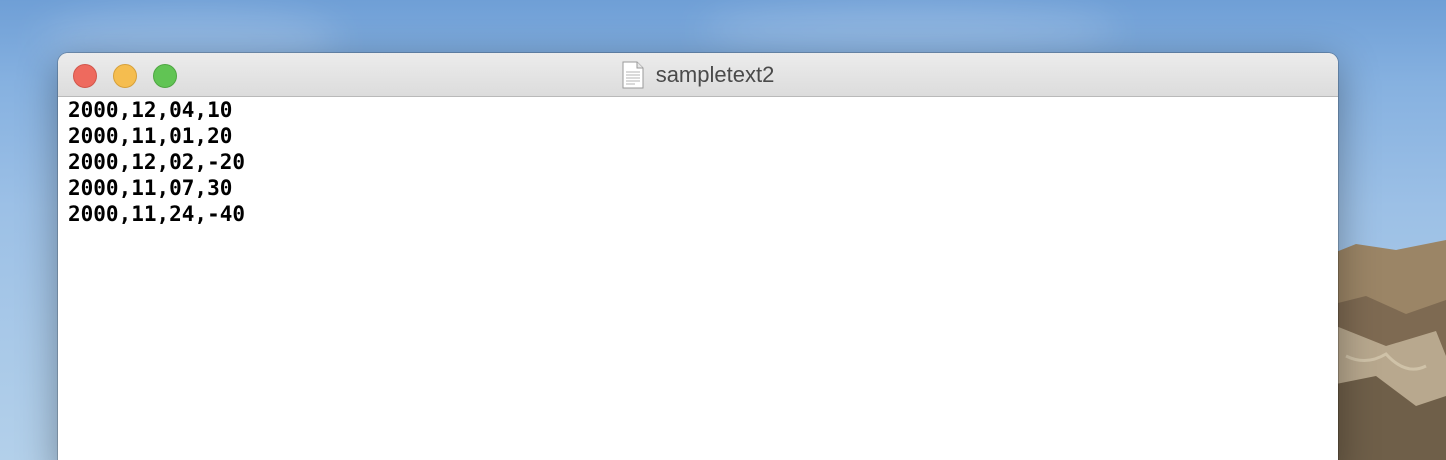 This screenshot has width=1446, height=460. I want to click on text-line: 2000,12,04,10, so click(703, 110).